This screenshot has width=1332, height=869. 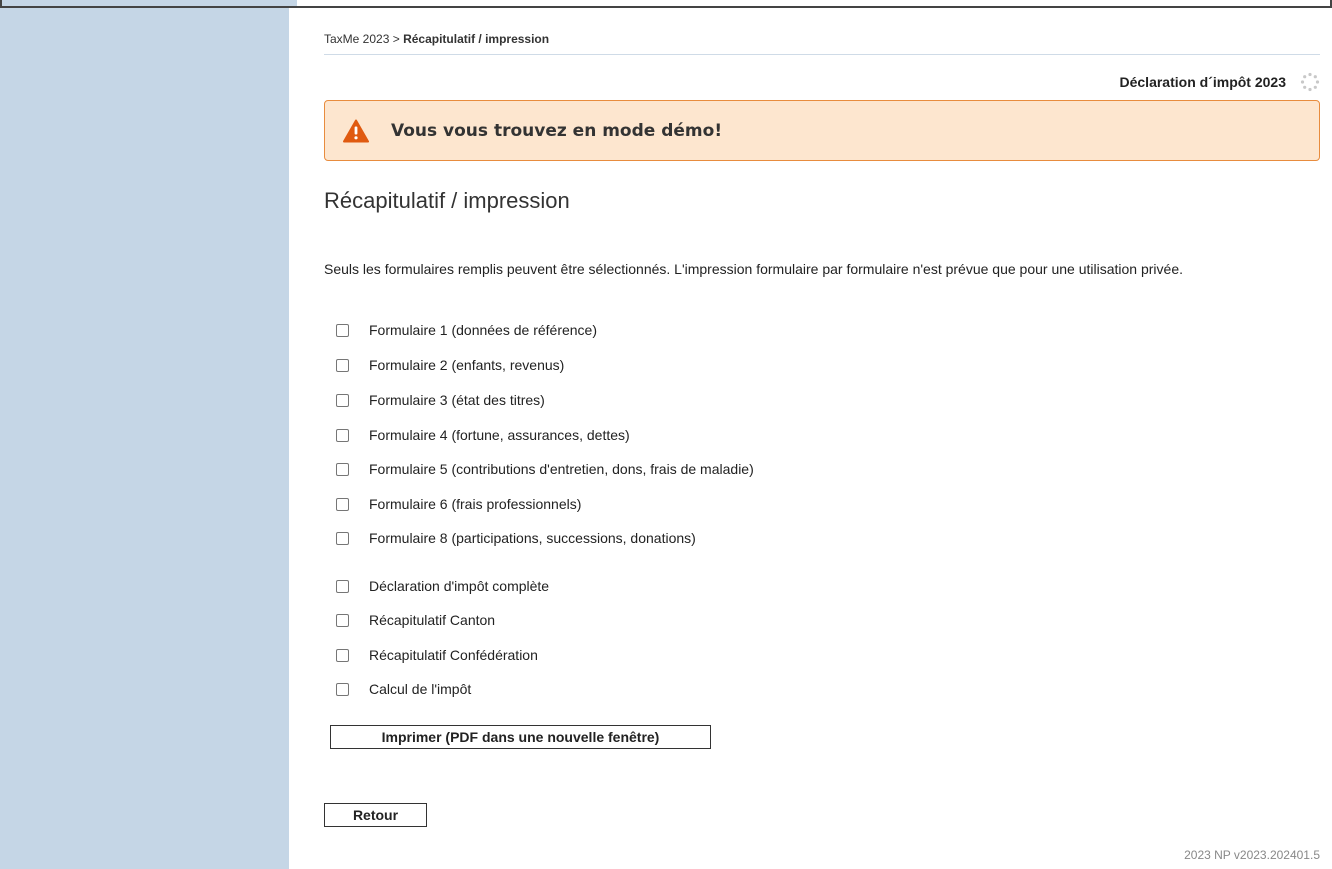 I want to click on form-3-checkbox, so click(x=342, y=400).